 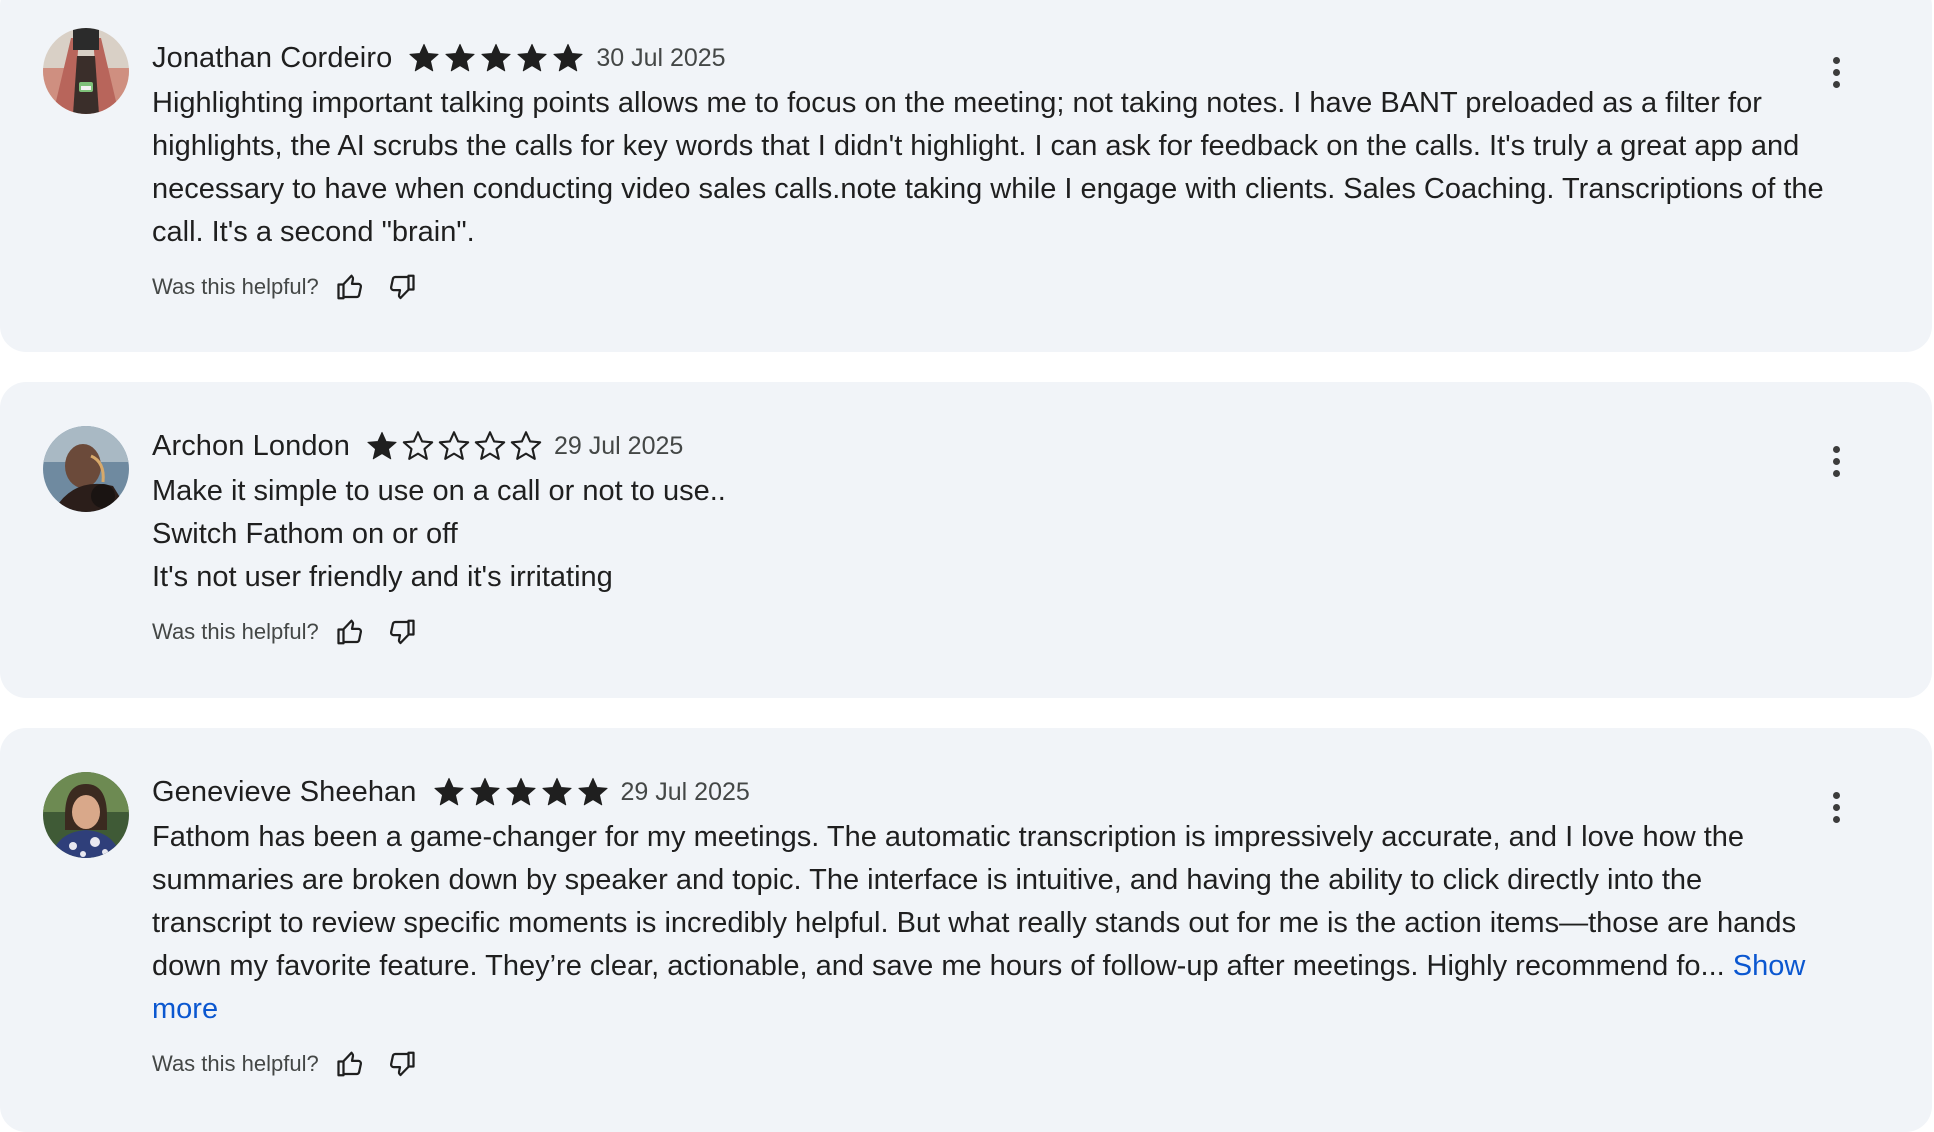 I want to click on review-header: Archon London 29 Jul 2025, so click(x=990, y=446).